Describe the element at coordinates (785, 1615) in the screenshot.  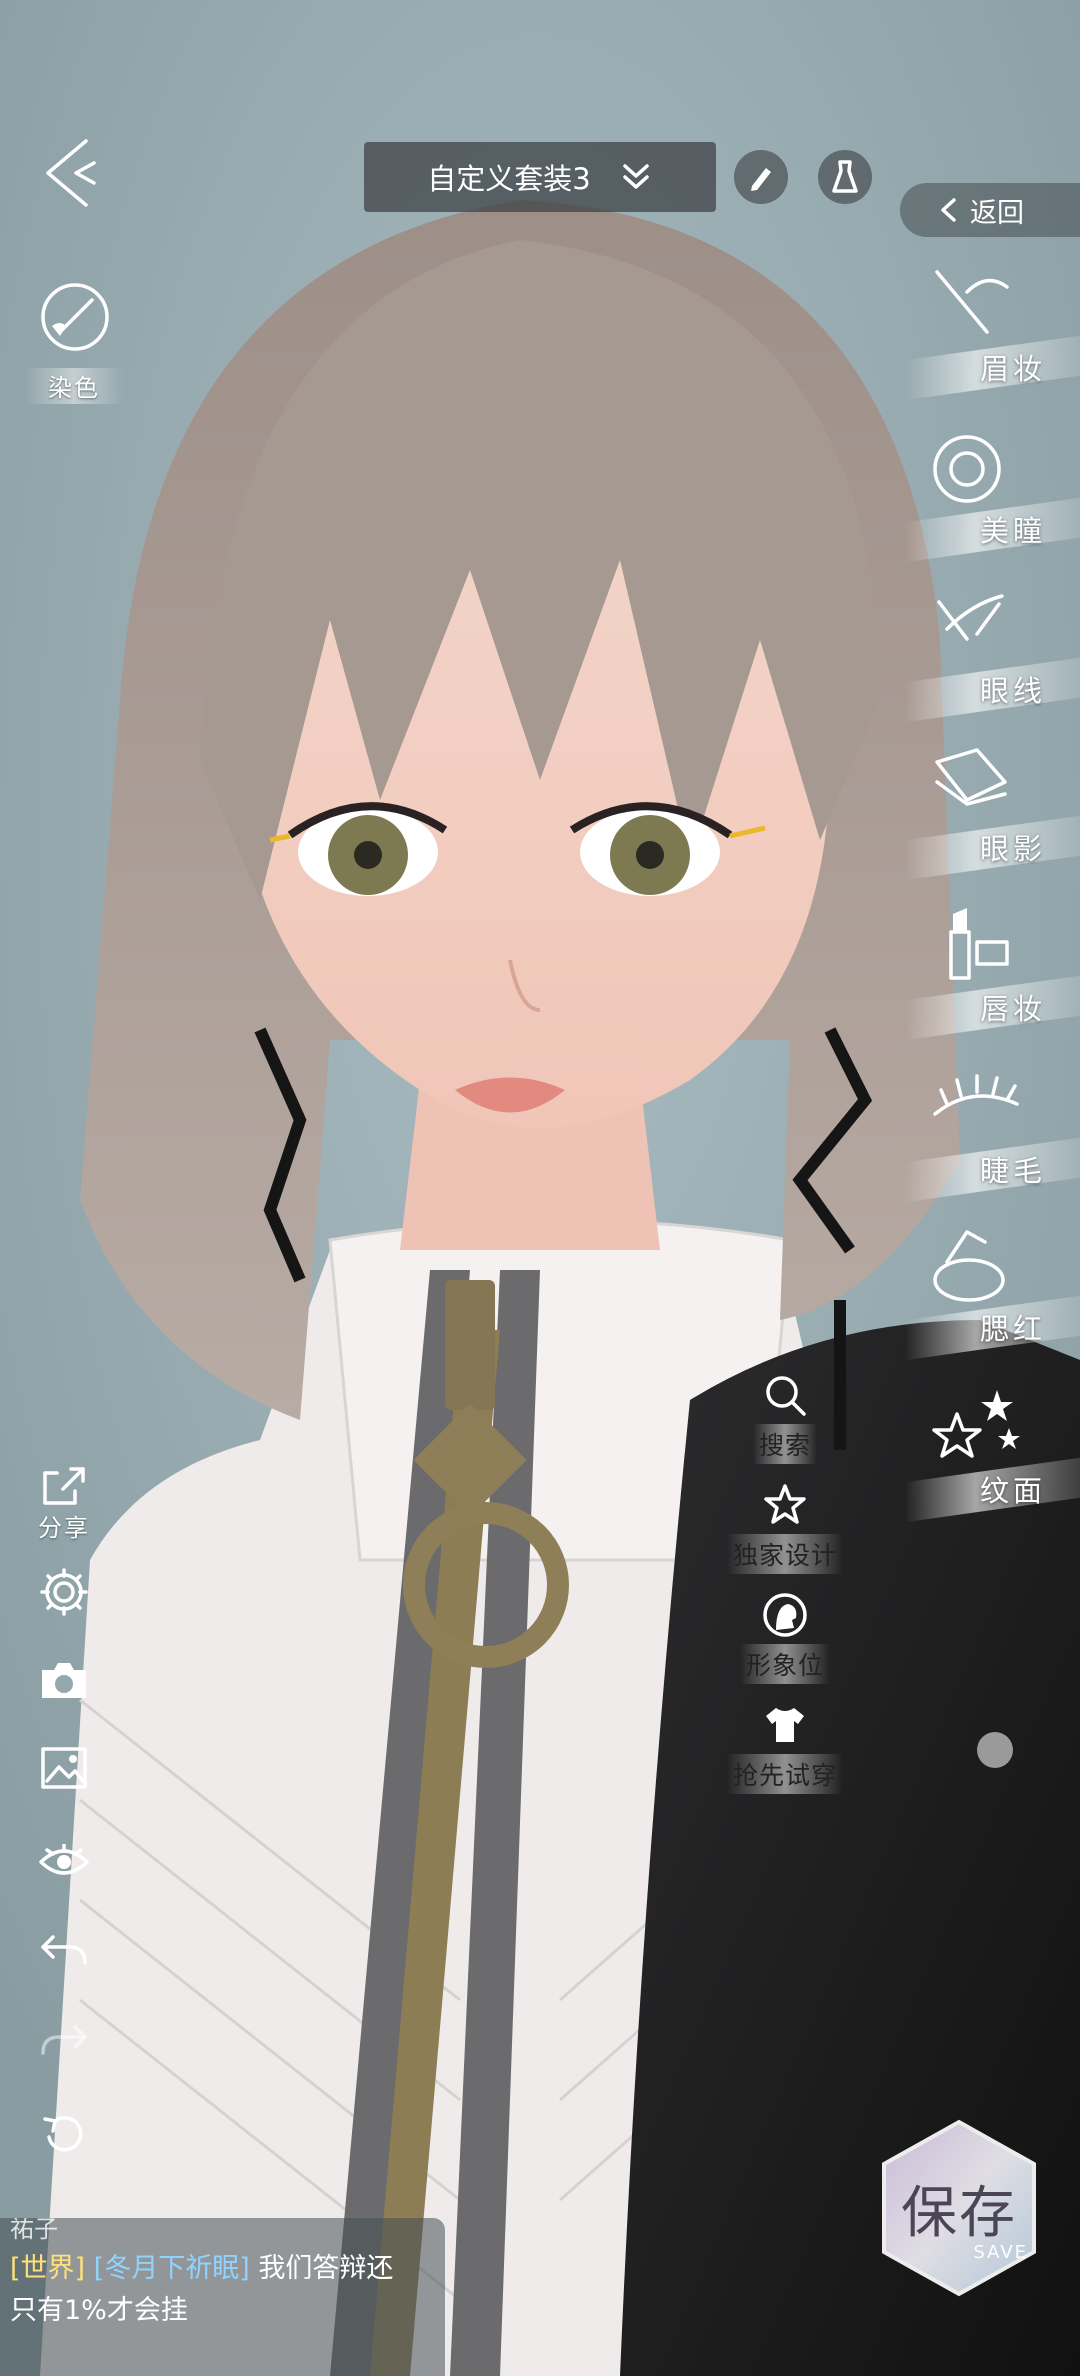
I see `avatar-profile-icon` at that location.